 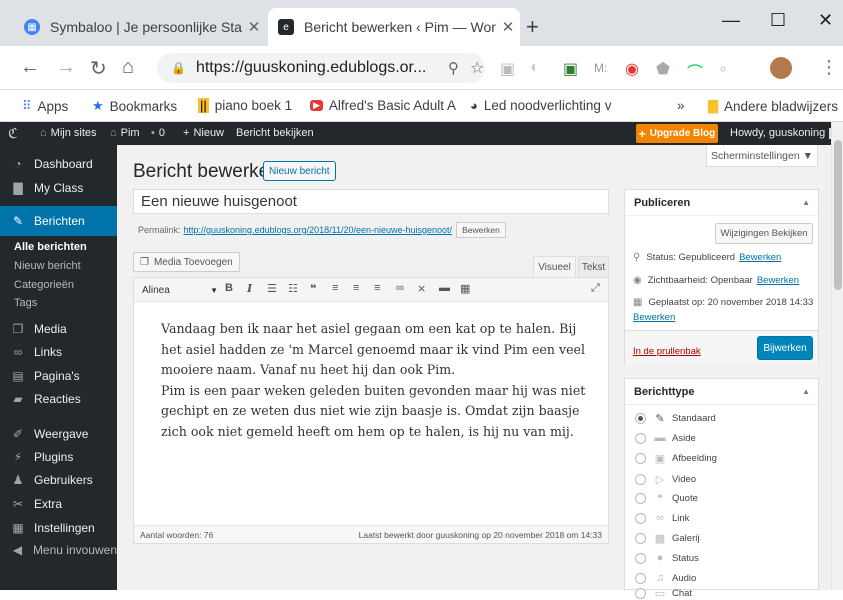 I want to click on bookmark-bookmarks: ★ Bookmarks, so click(x=134, y=106).